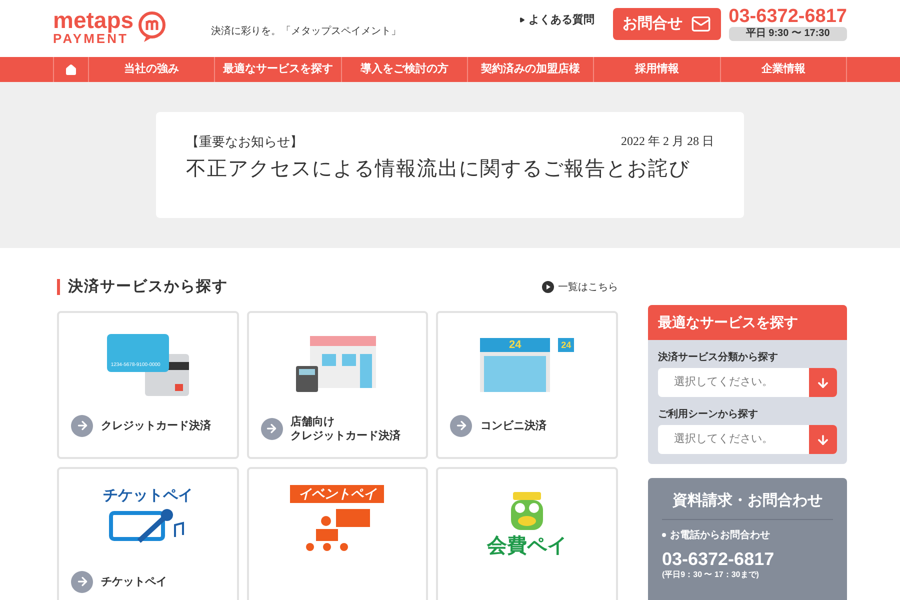 The image size is (900, 600). Describe the element at coordinates (747, 505) in the screenshot. I see `contact-title: 資料請求・お問合わせ` at that location.